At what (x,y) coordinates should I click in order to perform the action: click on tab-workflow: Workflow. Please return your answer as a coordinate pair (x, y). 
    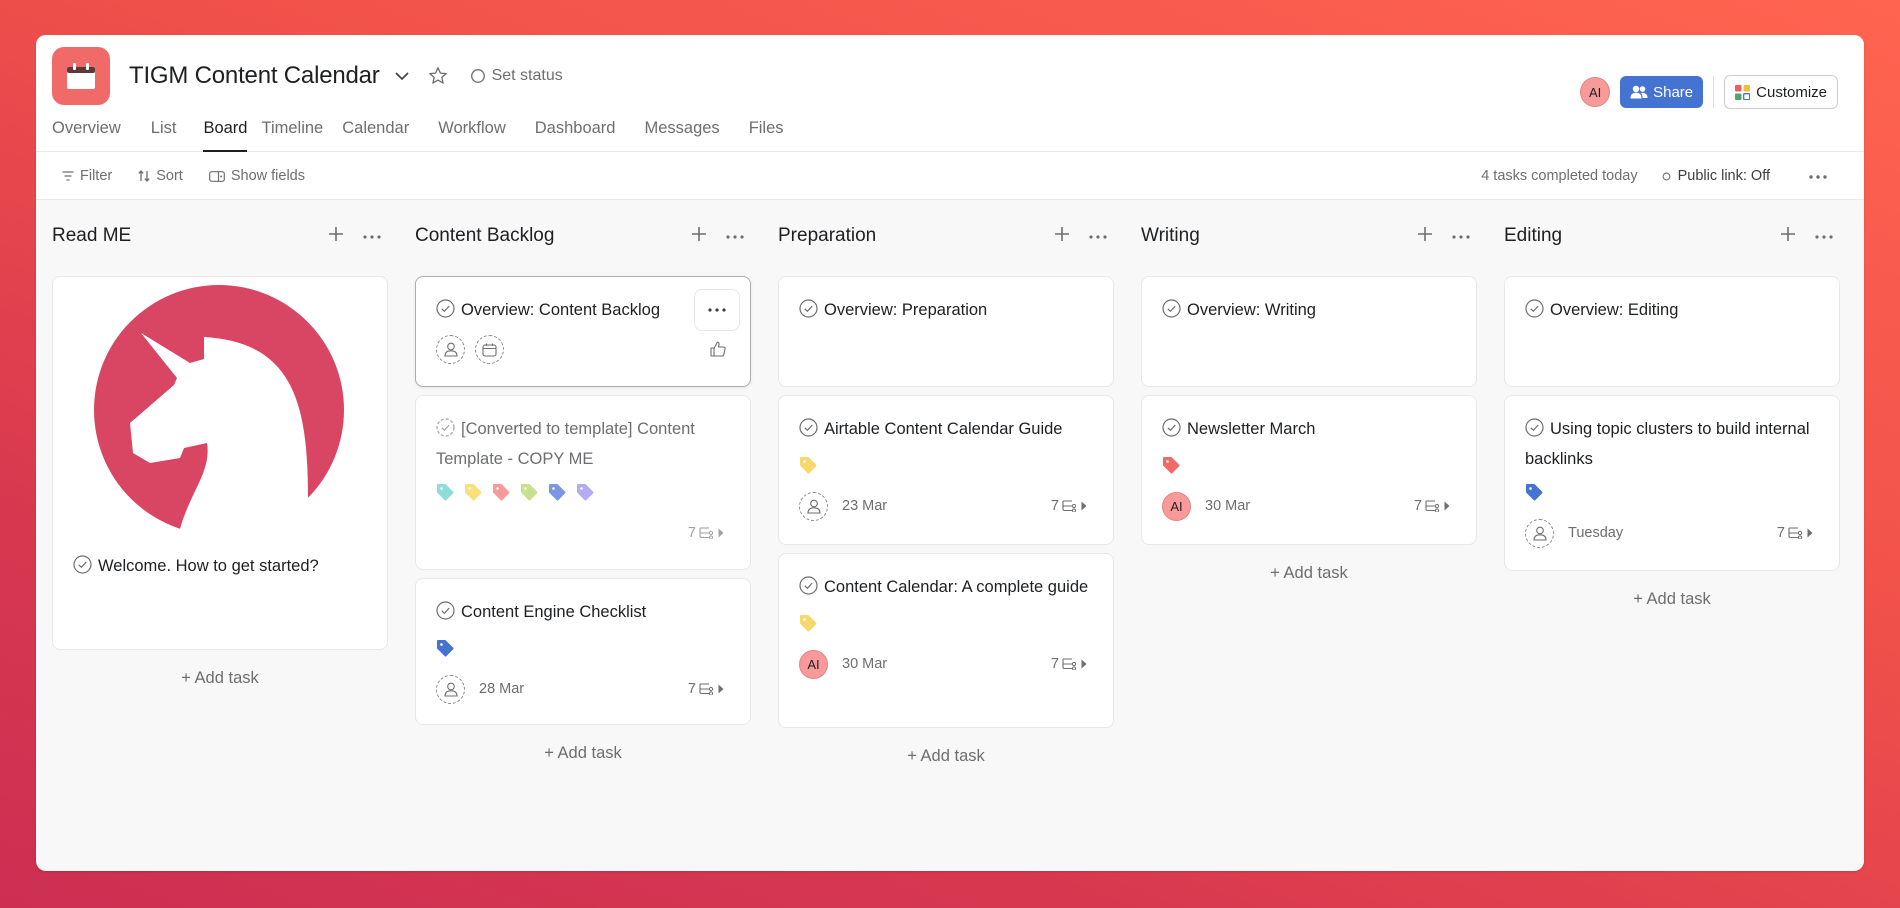
    Looking at the image, I should click on (472, 134).